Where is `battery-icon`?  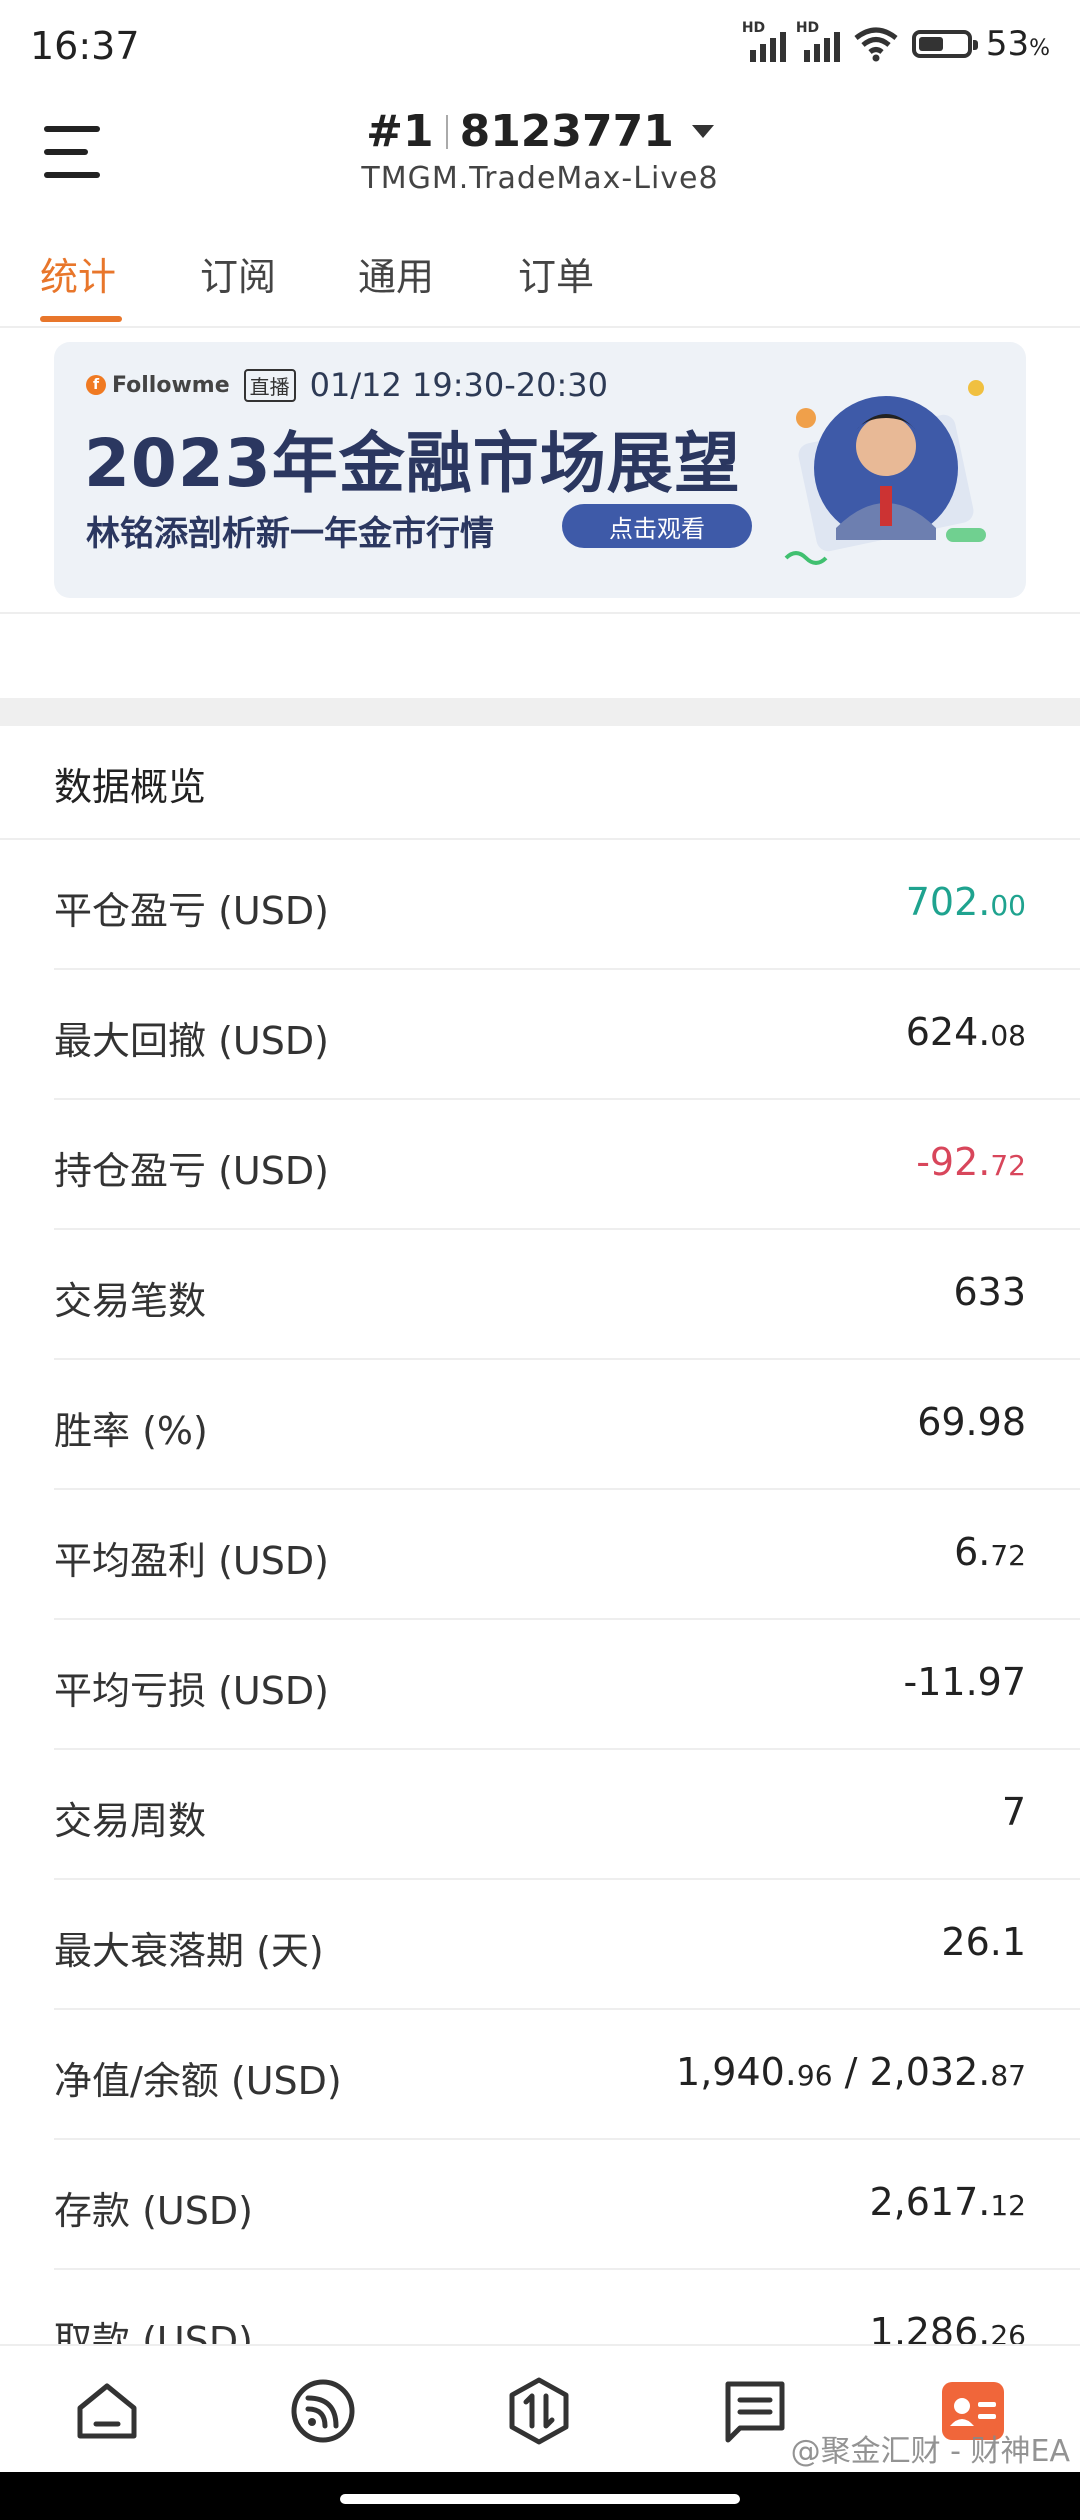 battery-icon is located at coordinates (944, 44).